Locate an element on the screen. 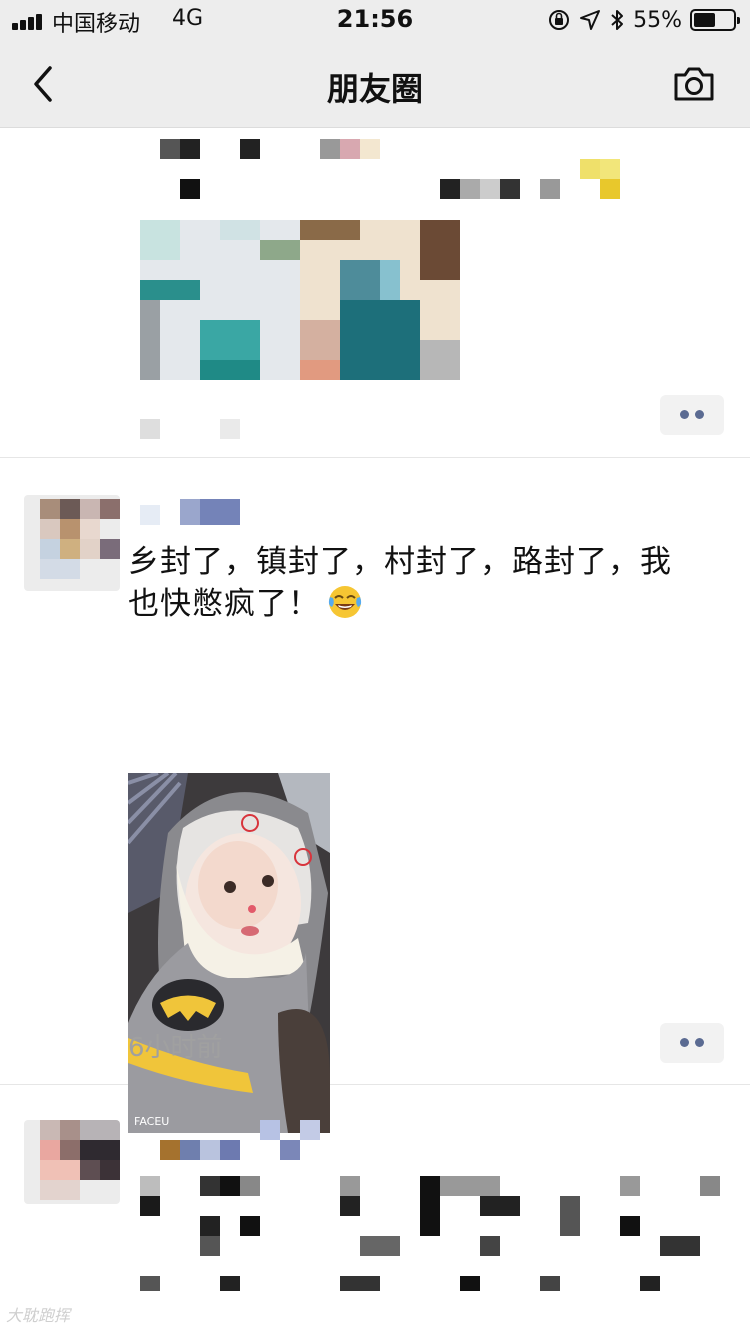  battery-percent: 55% is located at coordinates (657, 20).